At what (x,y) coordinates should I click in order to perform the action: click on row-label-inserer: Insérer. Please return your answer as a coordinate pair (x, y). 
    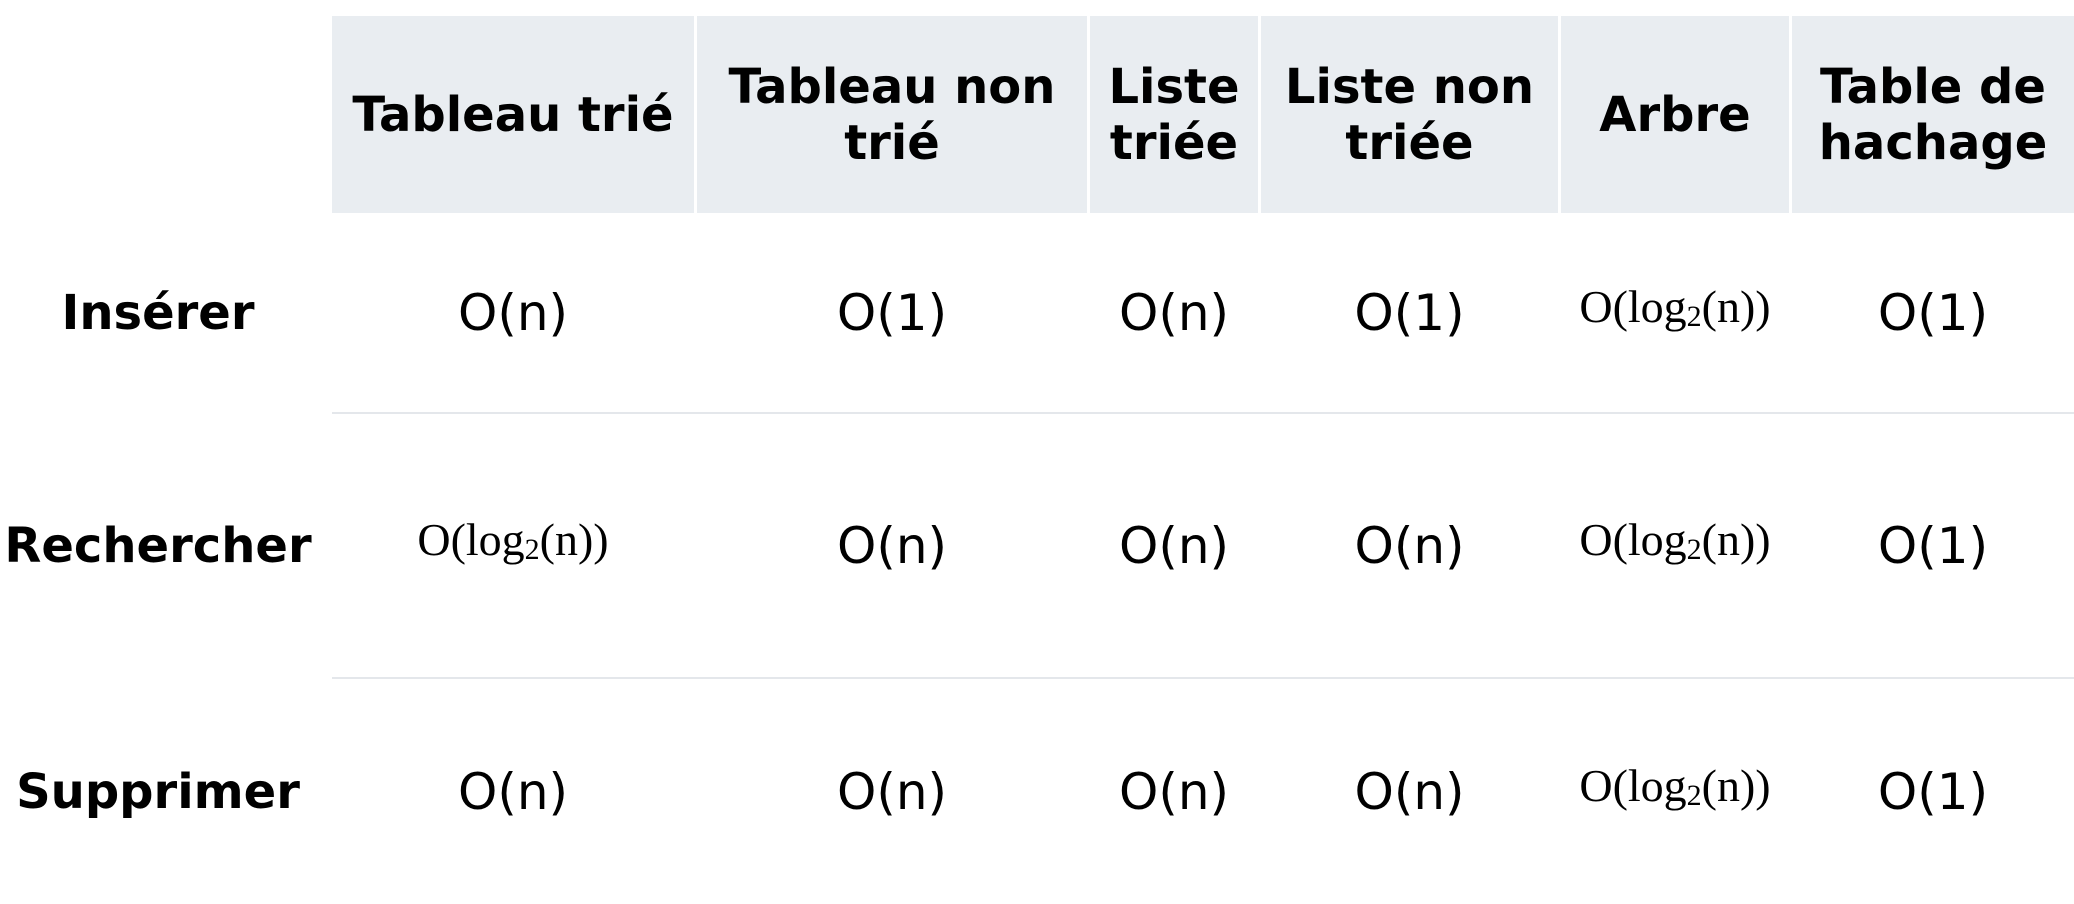
    Looking at the image, I should click on (158, 312).